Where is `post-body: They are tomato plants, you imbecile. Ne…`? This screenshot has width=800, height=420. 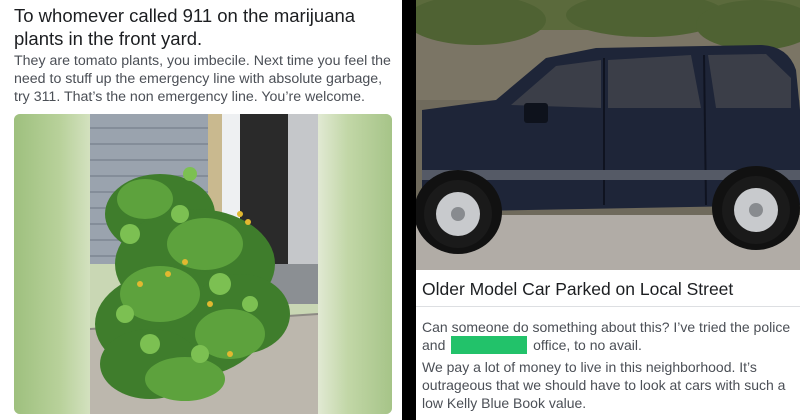
post-body: They are tomato plants, you imbecile. Ne… is located at coordinates (202, 79).